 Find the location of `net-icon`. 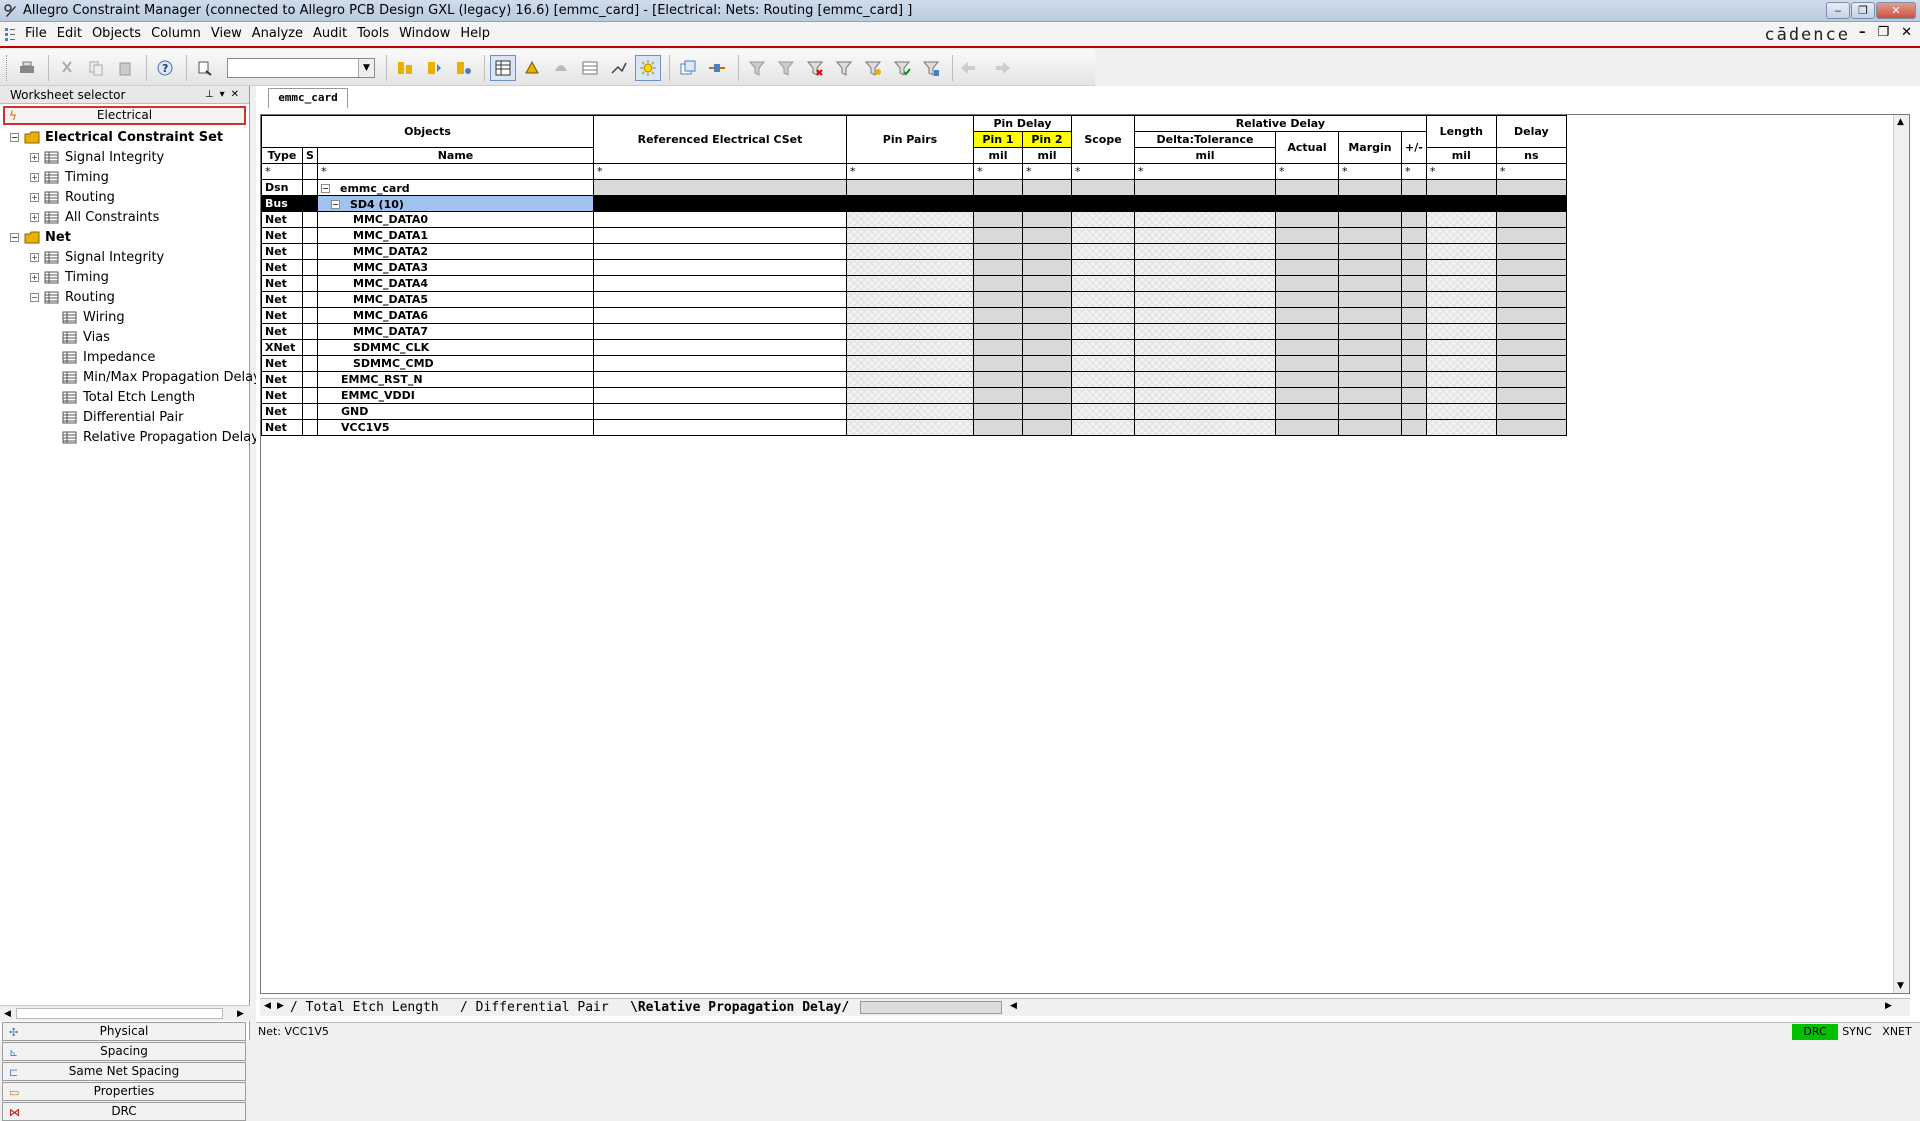

net-icon is located at coordinates (619, 68).